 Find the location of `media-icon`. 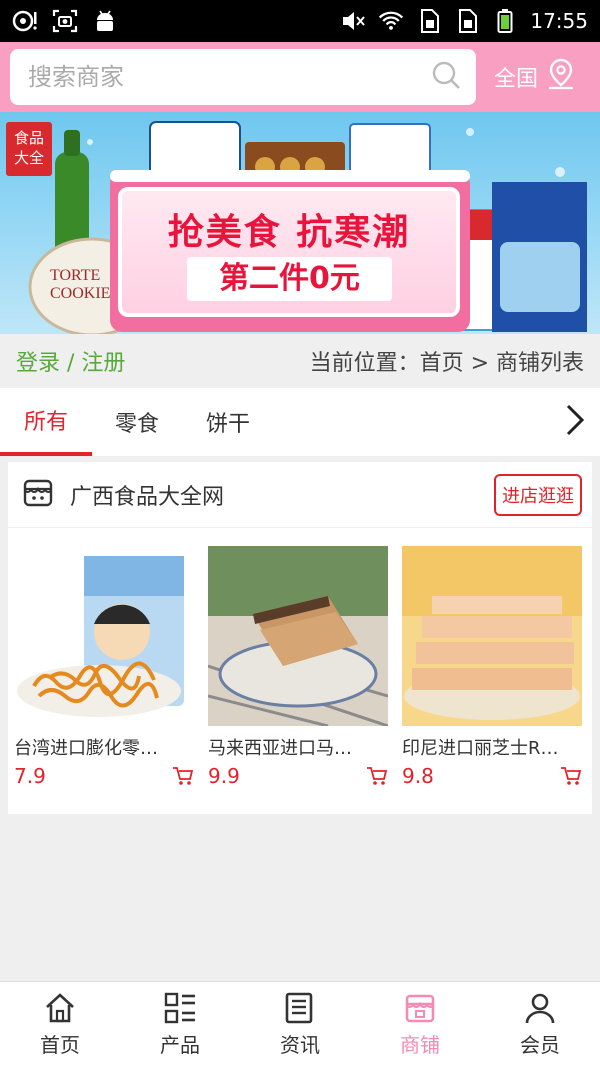

media-icon is located at coordinates (25, 21).